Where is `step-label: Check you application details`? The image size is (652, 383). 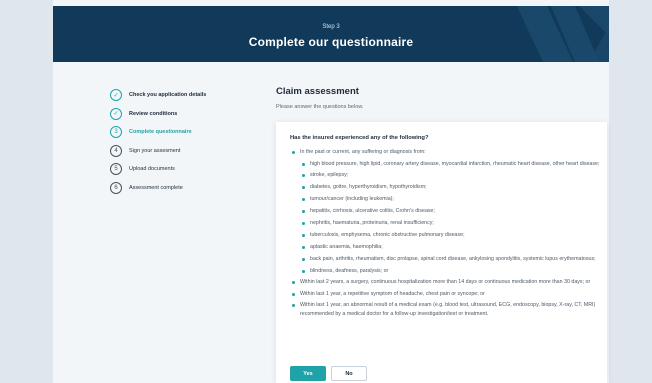
step-label: Check you application details is located at coordinates (168, 95).